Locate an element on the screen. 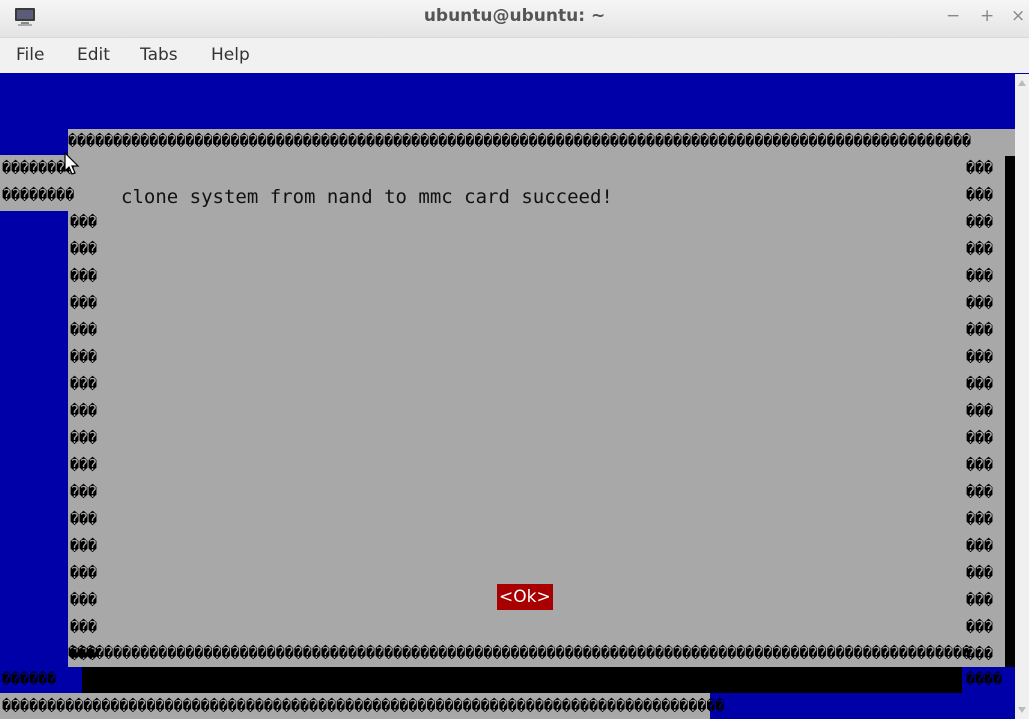 This screenshot has height=719, width=1029. bottom-right-glyphs is located at coordinates (984, 679).